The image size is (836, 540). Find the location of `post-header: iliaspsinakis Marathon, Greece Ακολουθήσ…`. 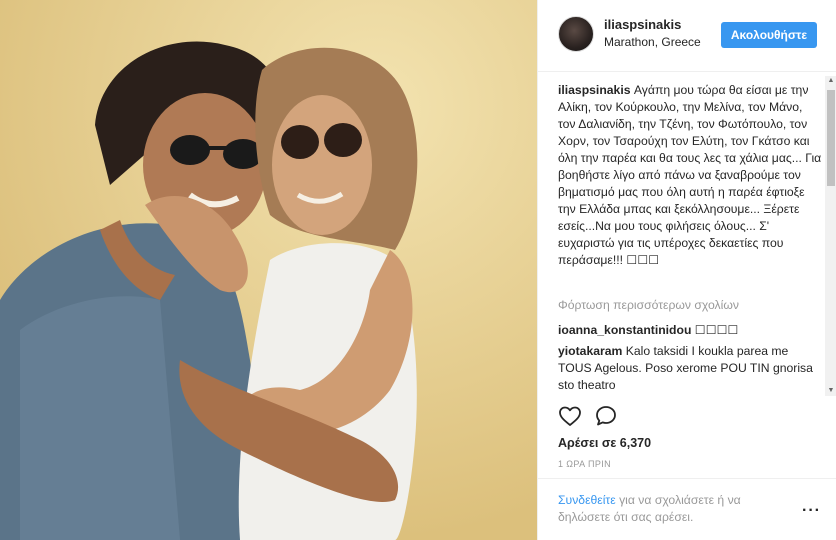

post-header: iliaspsinakis Marathon, Greece Ακολουθήσ… is located at coordinates (687, 36).